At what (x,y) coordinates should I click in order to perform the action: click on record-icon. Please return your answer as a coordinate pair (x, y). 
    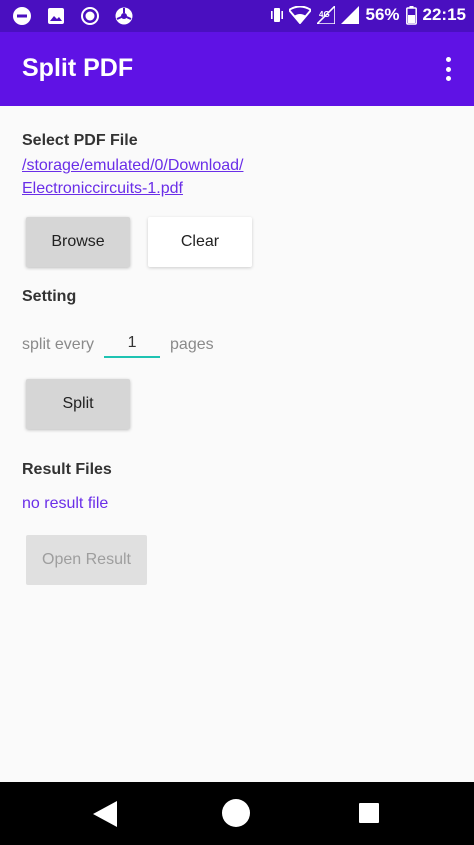
    Looking at the image, I should click on (90, 16).